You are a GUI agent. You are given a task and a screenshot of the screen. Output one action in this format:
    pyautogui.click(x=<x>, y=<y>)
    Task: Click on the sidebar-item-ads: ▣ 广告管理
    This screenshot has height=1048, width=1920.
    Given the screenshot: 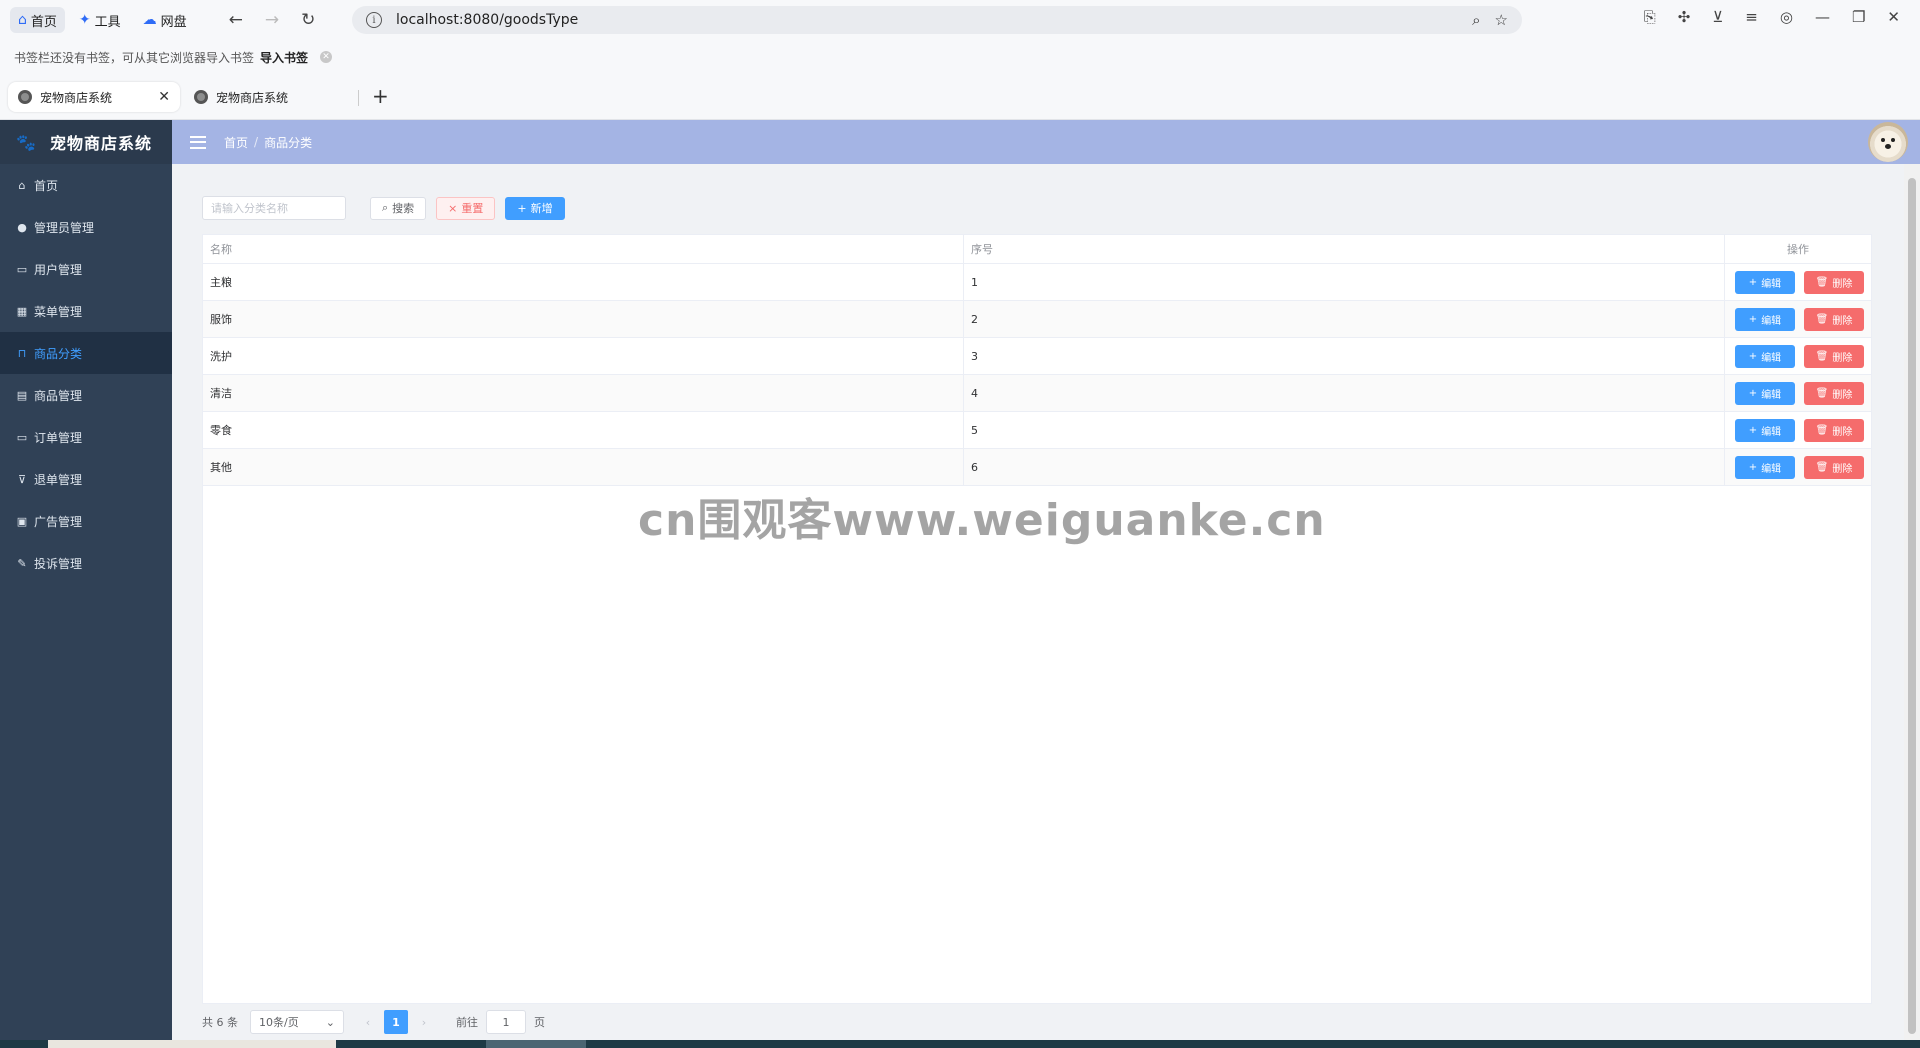 What is the action you would take?
    pyautogui.click(x=86, y=521)
    